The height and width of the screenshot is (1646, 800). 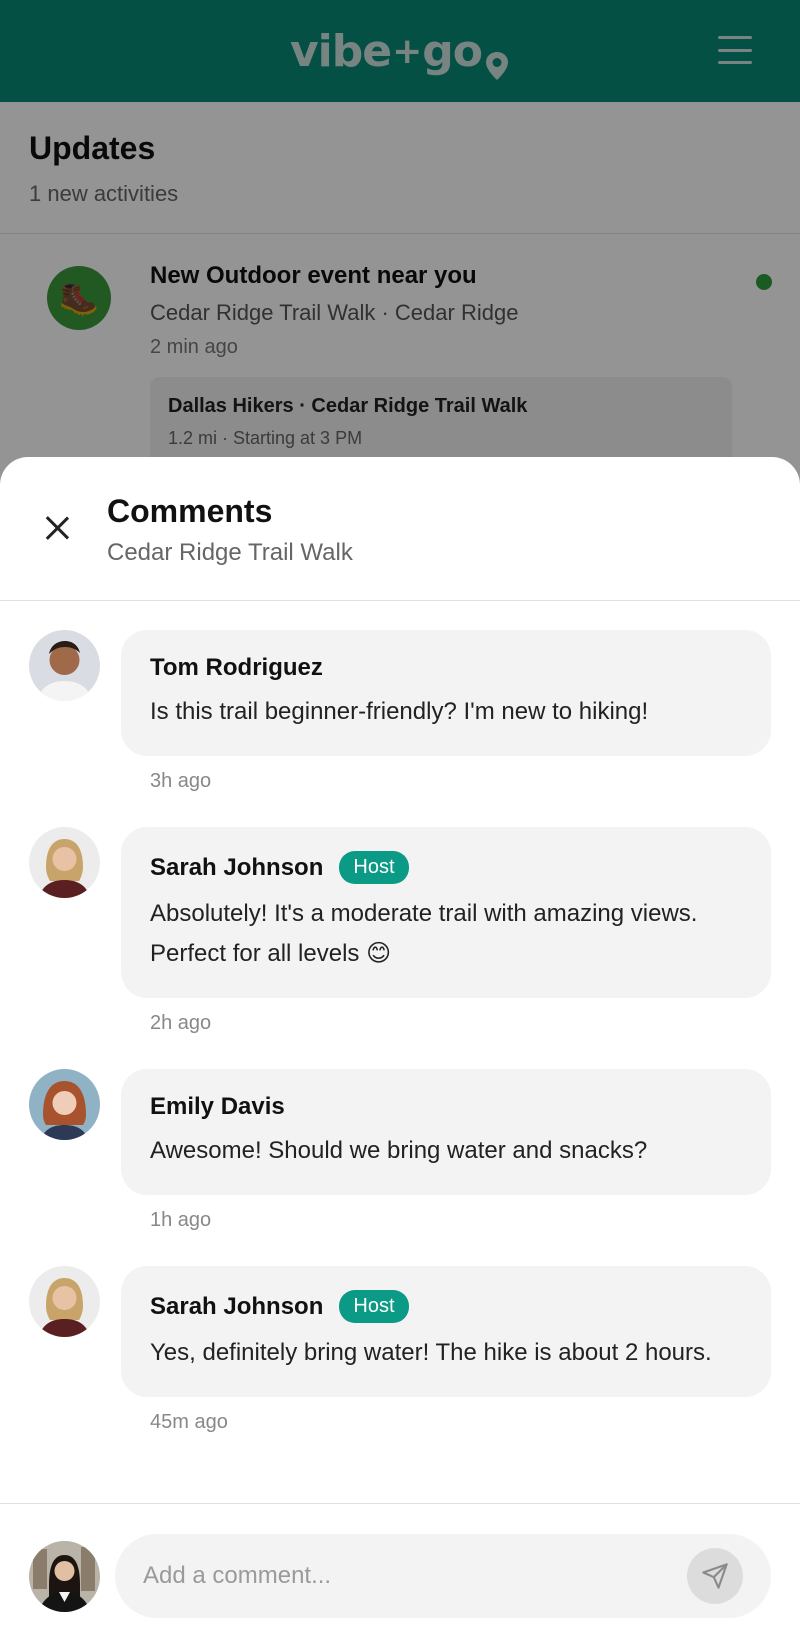 I want to click on comment-composer, so click(x=400, y=1574).